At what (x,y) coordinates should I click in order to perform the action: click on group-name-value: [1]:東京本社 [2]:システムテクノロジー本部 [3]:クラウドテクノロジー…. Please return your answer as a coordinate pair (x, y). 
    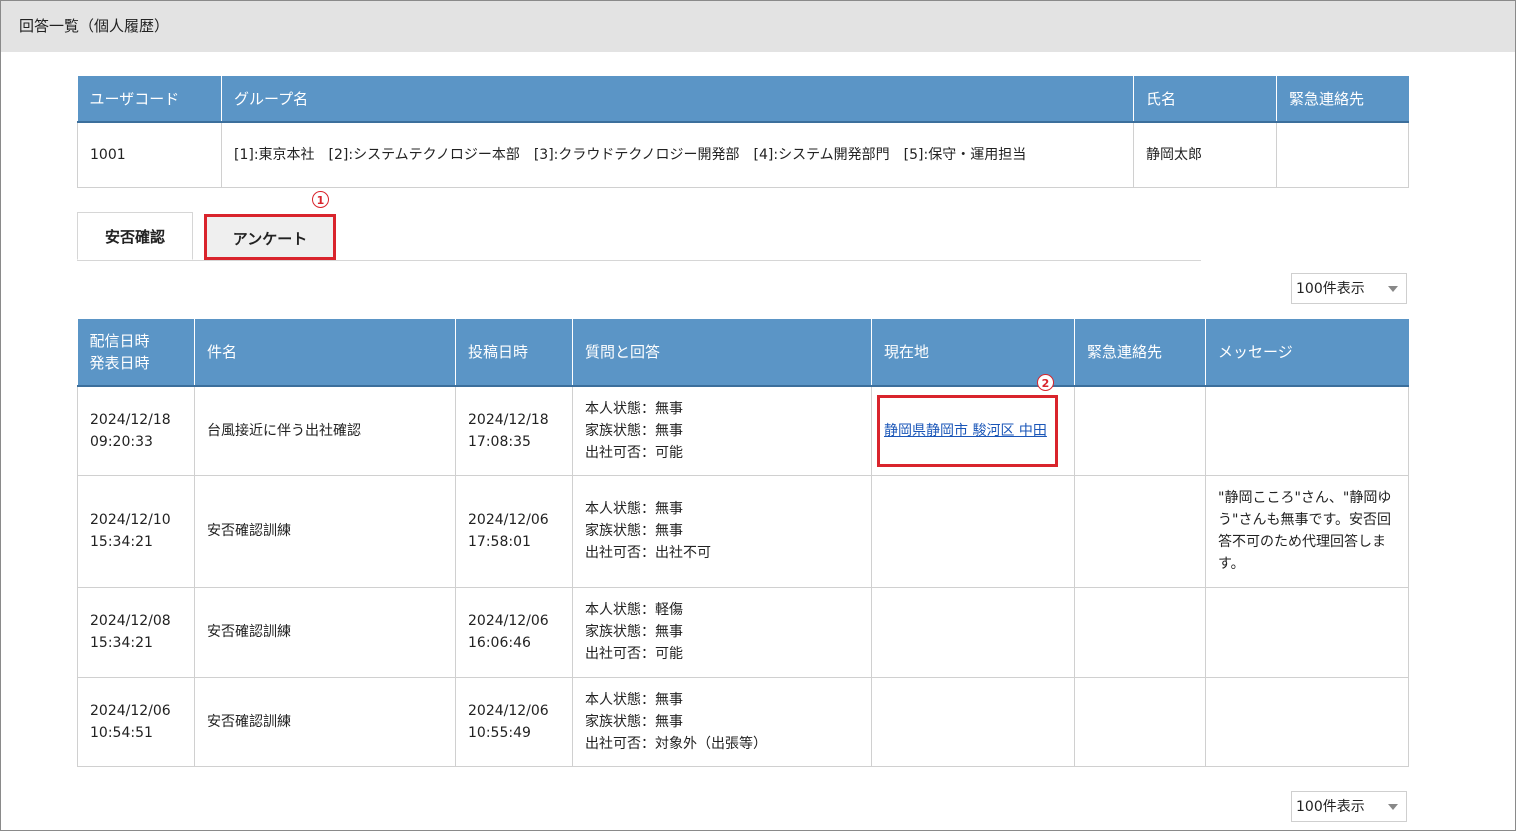
    Looking at the image, I should click on (677, 154).